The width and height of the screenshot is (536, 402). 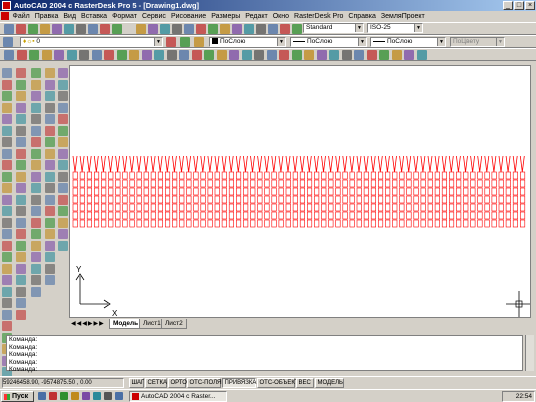 I want to click on tab-sheet2: Лист2, so click(x=174, y=324).